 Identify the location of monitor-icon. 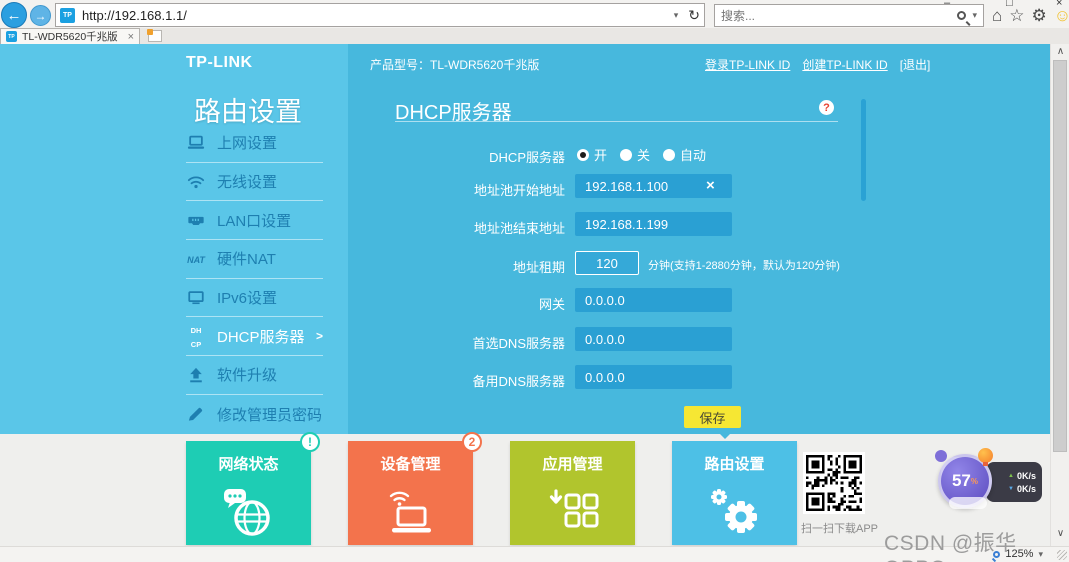
(196, 297).